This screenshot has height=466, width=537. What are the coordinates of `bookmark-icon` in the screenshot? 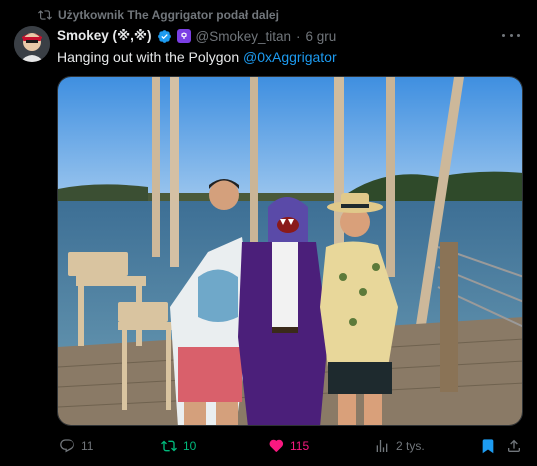 It's located at (488, 446).